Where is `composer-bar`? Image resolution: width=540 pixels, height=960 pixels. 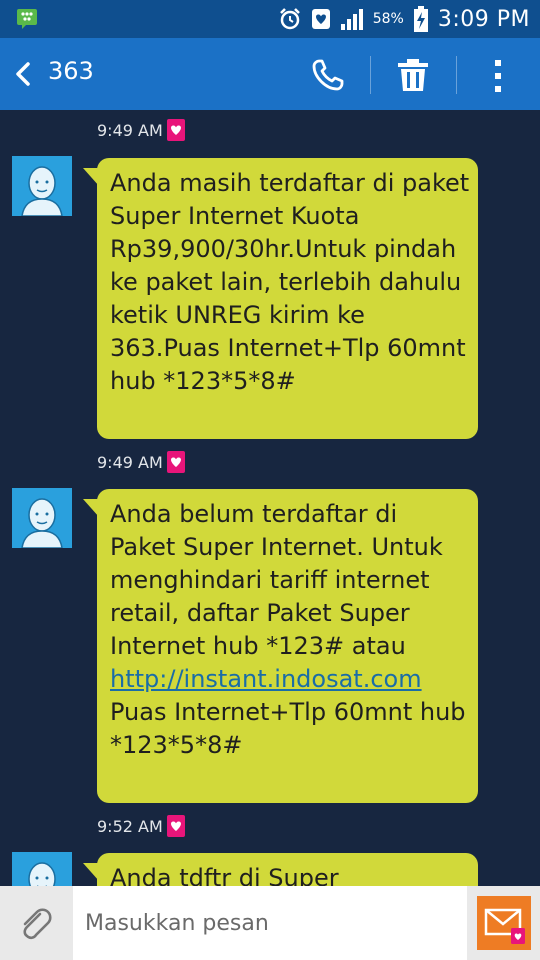
composer-bar is located at coordinates (270, 923).